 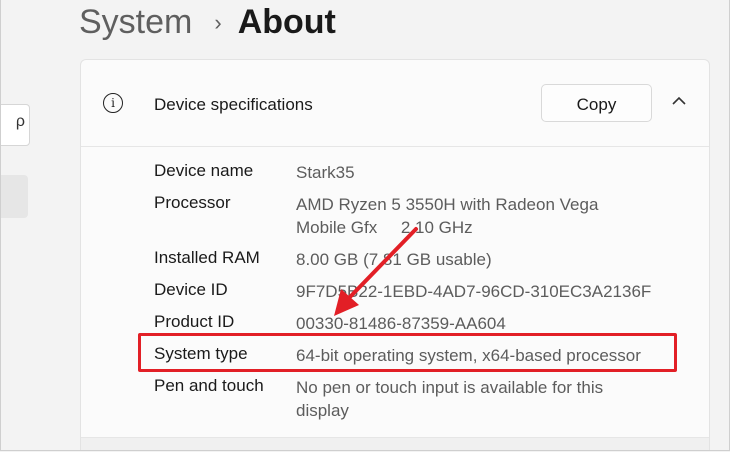 What do you see at coordinates (407, 352) in the screenshot?
I see `annotation-highlight-box` at bounding box center [407, 352].